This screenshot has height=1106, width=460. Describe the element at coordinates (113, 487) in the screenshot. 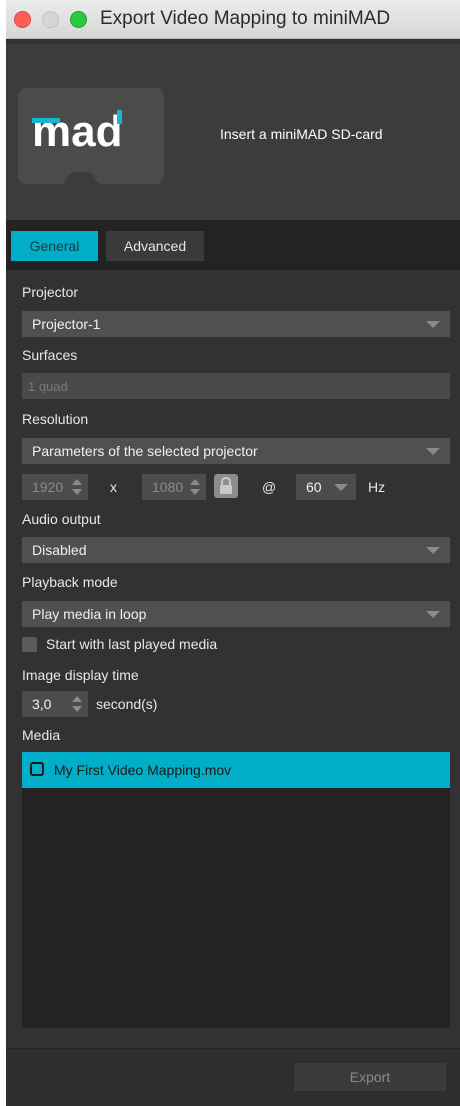

I see `resolution-times-label: x` at that location.